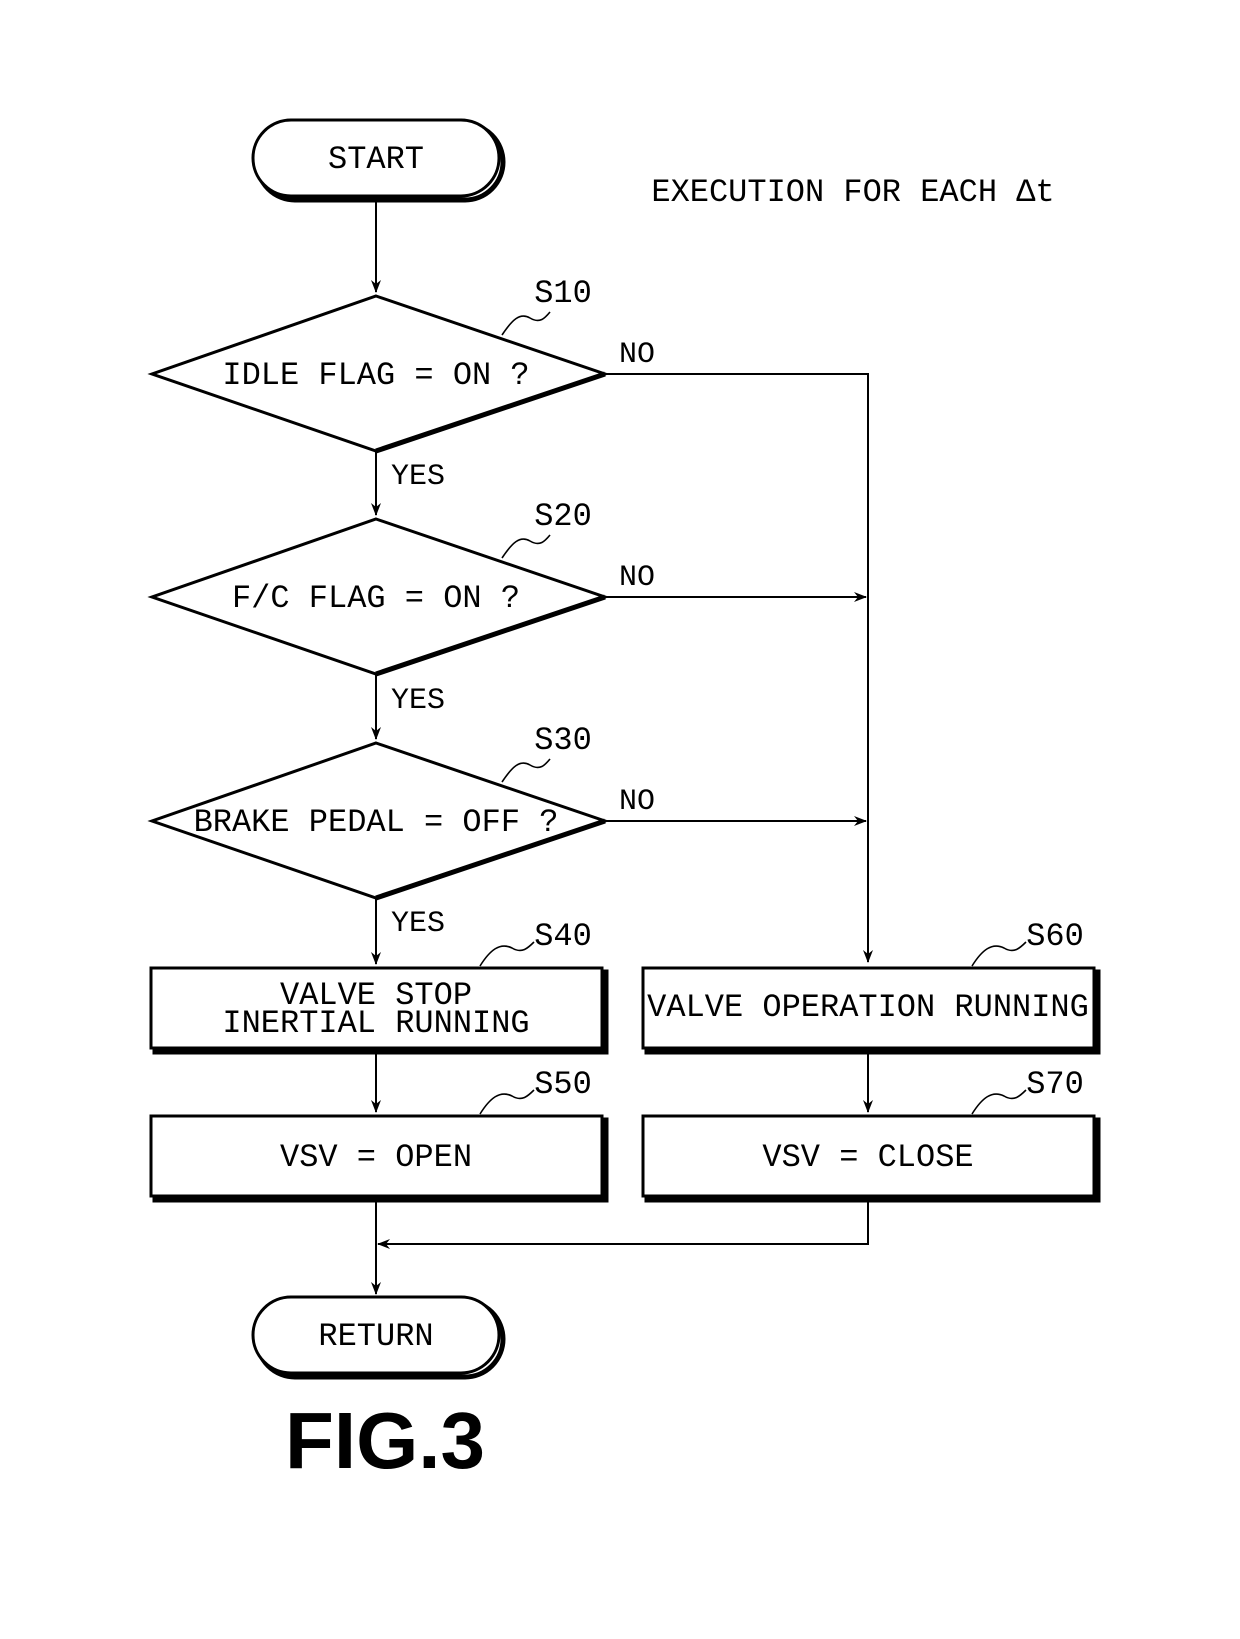 The image size is (1240, 1639). Describe the element at coordinates (376, 598) in the screenshot. I see `decision-s20-text: F/C FLAG = ON ?` at that location.